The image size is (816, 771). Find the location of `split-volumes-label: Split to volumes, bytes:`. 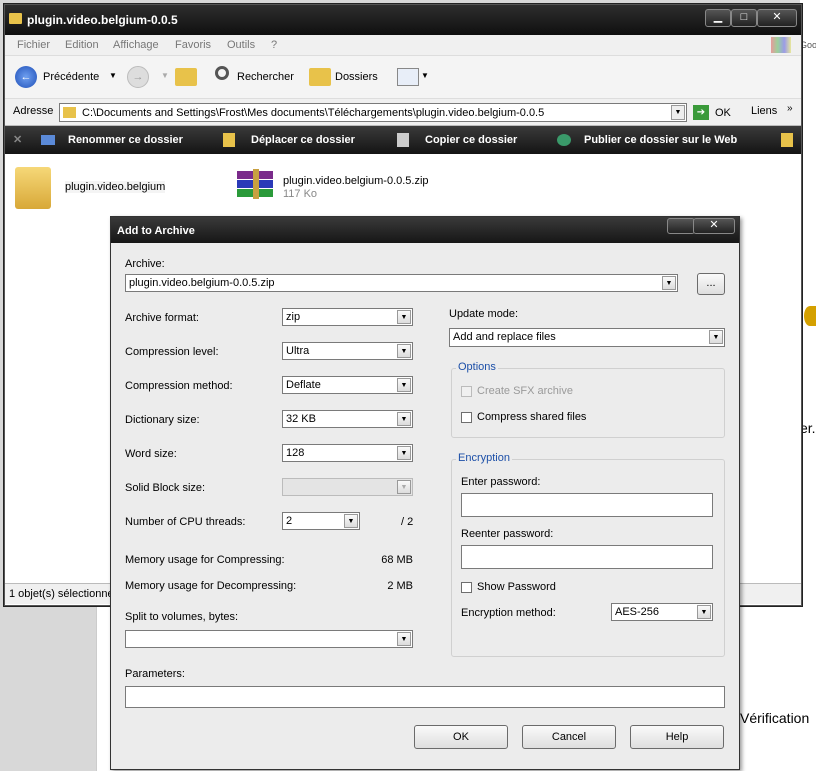

split-volumes-label: Split to volumes, bytes: is located at coordinates (182, 617).